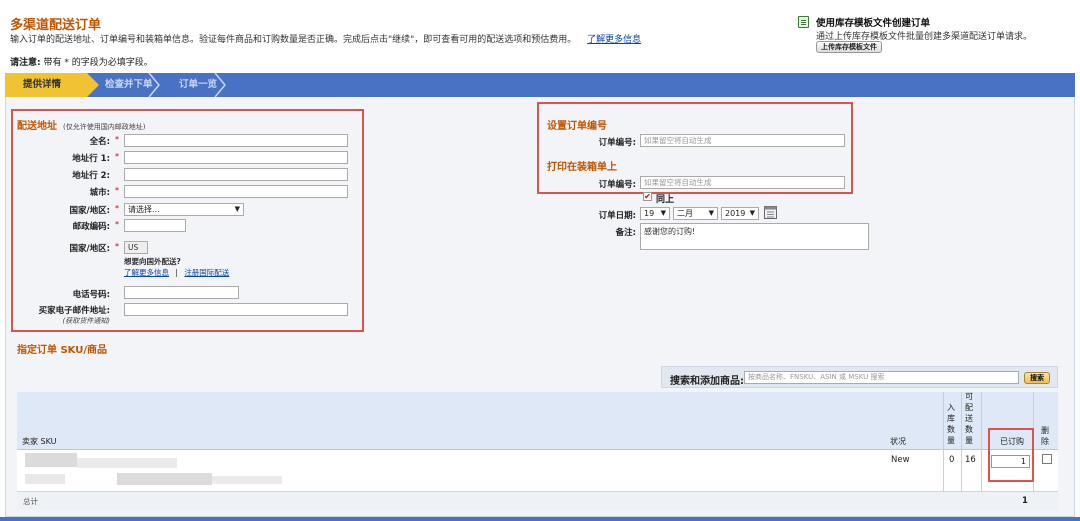 The image size is (1080, 521). I want to click on full-name-input, so click(236, 140).